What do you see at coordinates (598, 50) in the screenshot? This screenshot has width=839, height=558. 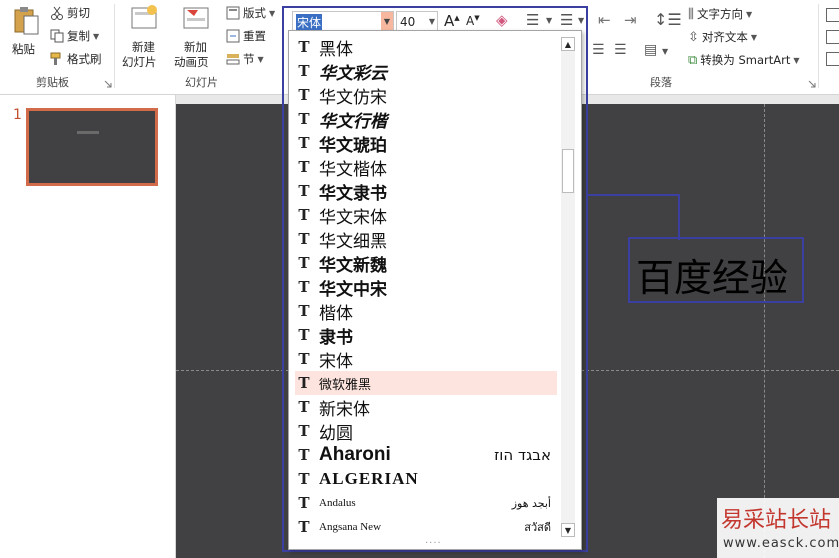 I see `align-left-icon: ☰` at bounding box center [598, 50].